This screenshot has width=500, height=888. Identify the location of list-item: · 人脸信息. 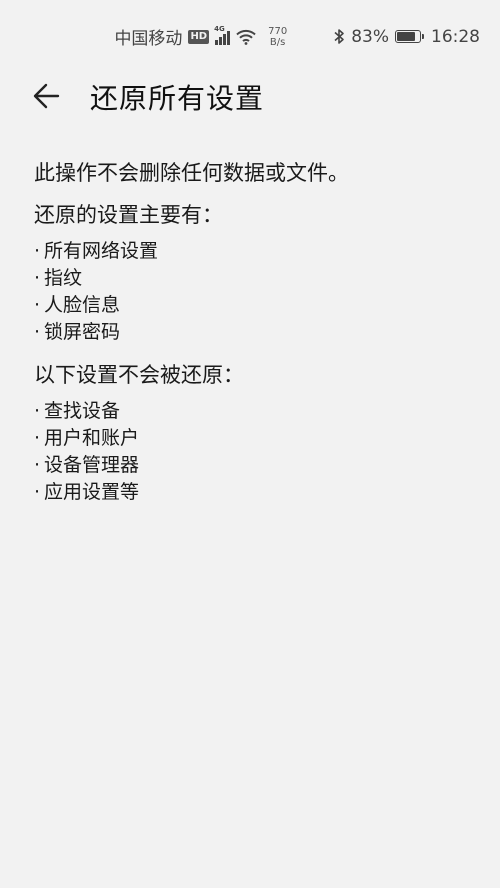
(77, 305).